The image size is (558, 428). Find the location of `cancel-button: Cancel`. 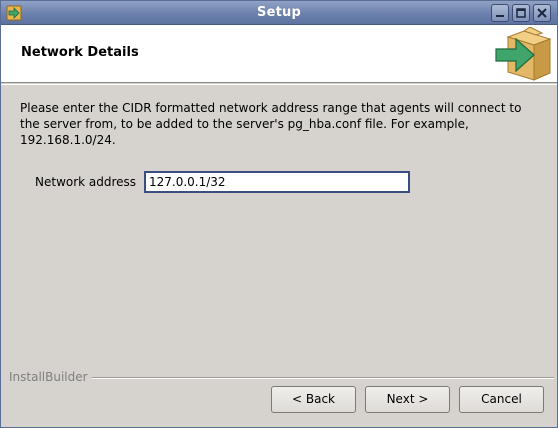

cancel-button: Cancel is located at coordinates (501, 399).